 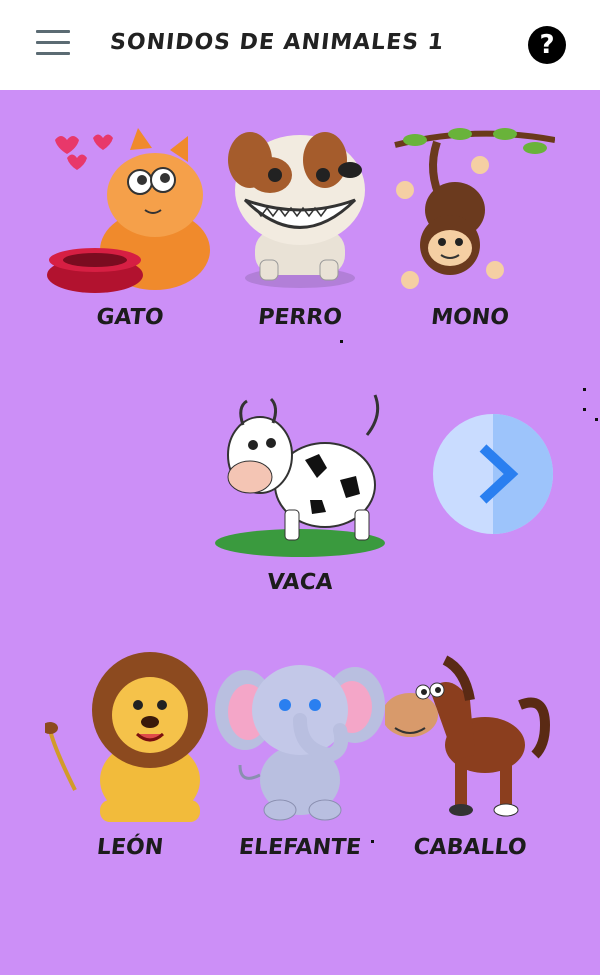 I want to click on elephant-icon, so click(x=300, y=743).